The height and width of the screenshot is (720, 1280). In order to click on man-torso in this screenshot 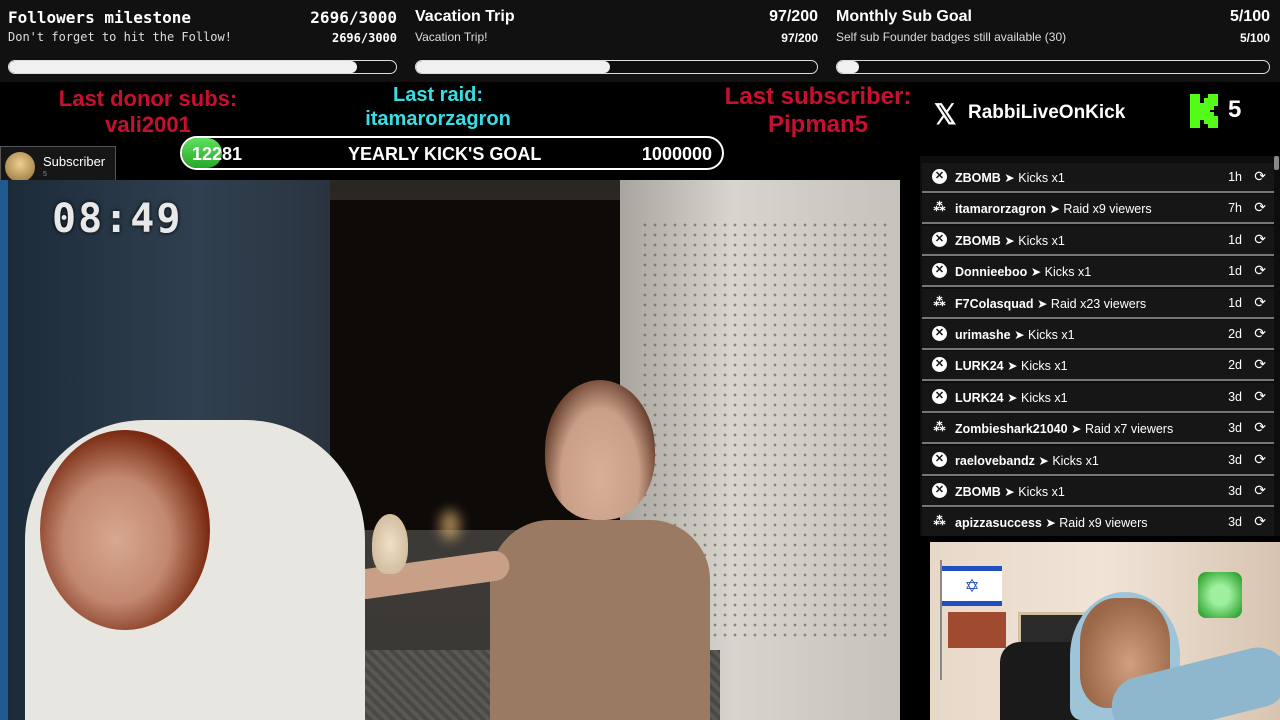, I will do `click(600, 620)`.